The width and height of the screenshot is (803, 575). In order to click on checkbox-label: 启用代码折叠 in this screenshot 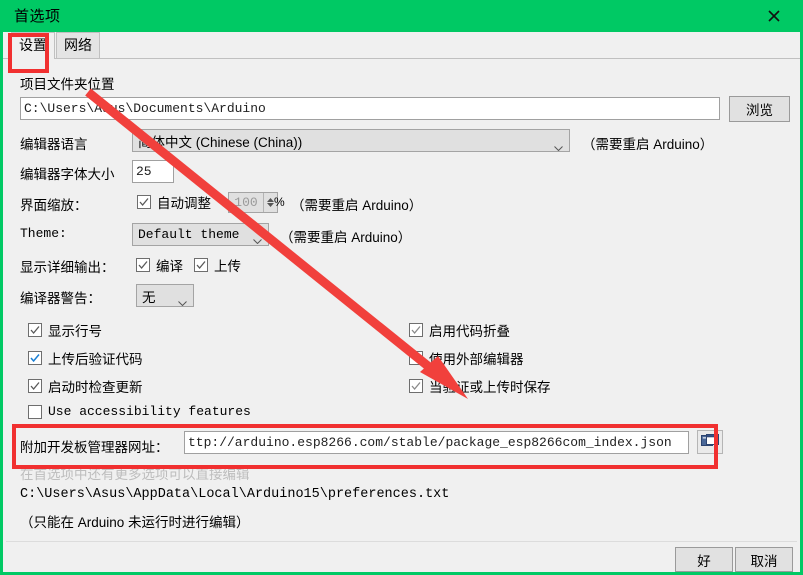, I will do `click(469, 331)`.